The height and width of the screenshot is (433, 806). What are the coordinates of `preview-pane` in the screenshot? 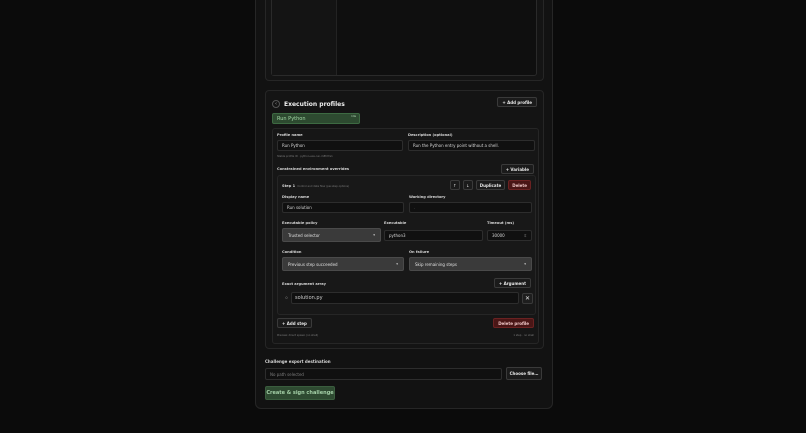 It's located at (404, 38).